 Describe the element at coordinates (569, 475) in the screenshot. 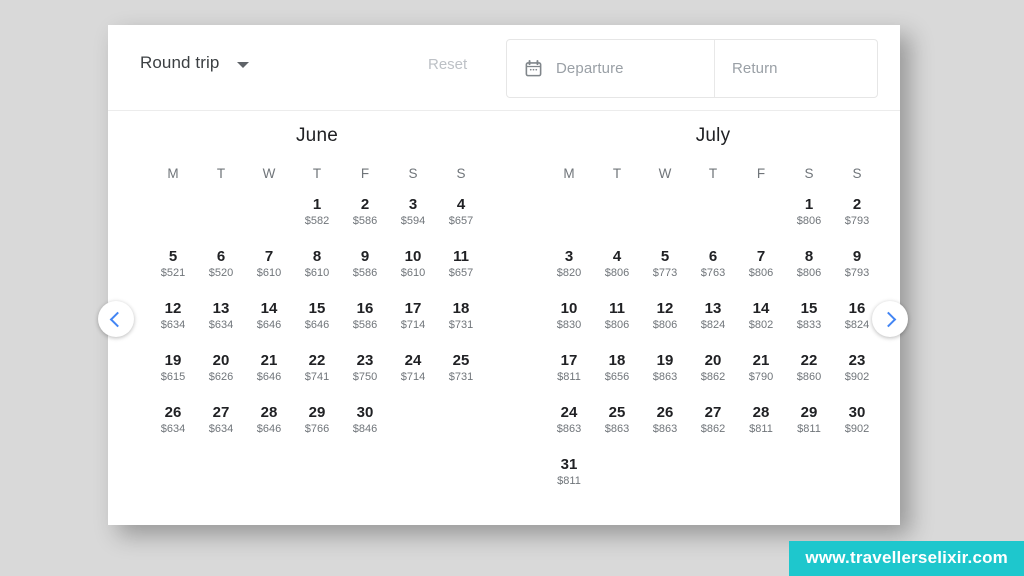

I see `day-cell: 31 $811` at that location.